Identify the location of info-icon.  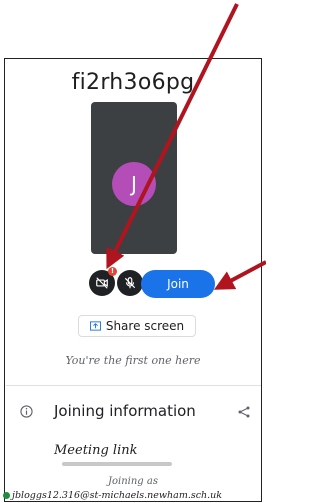
(26, 411).